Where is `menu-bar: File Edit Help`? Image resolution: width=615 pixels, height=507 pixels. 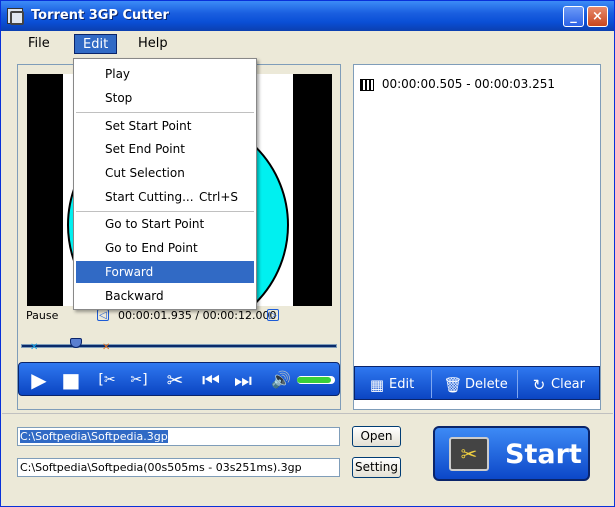 menu-bar: File Edit Help is located at coordinates (307, 44).